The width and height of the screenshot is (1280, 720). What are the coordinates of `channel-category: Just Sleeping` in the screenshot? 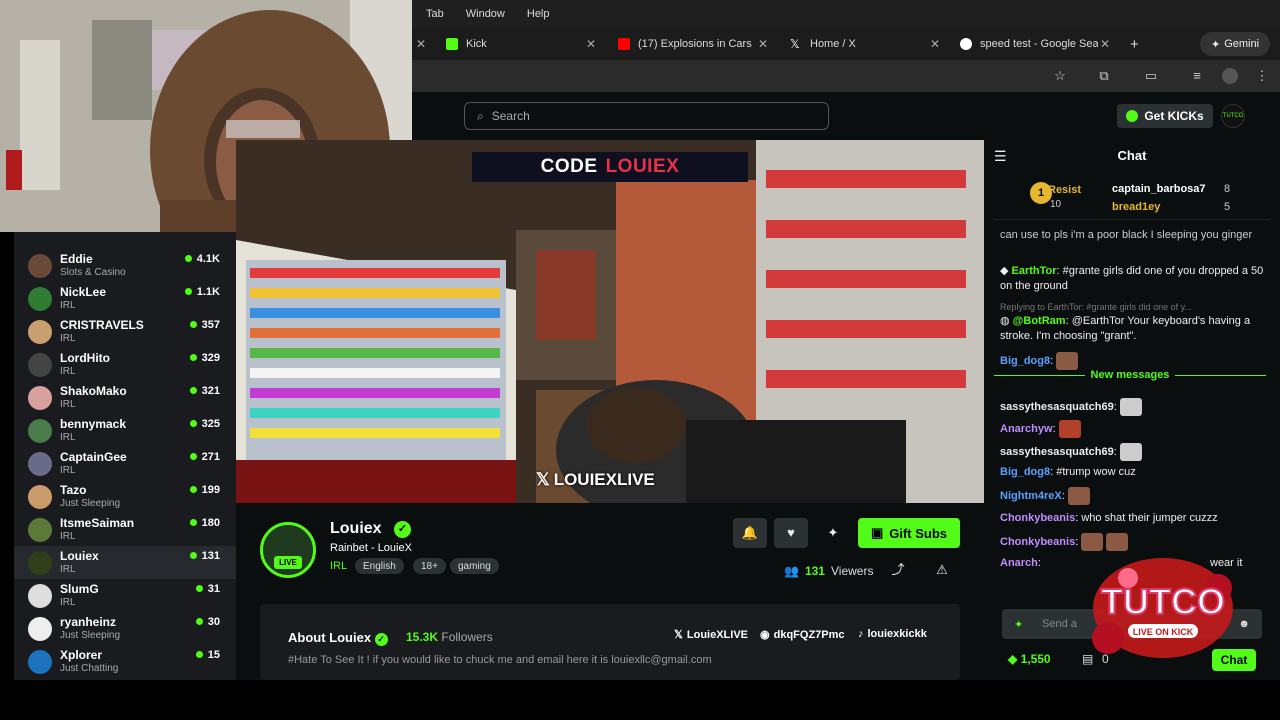 It's located at (90, 503).